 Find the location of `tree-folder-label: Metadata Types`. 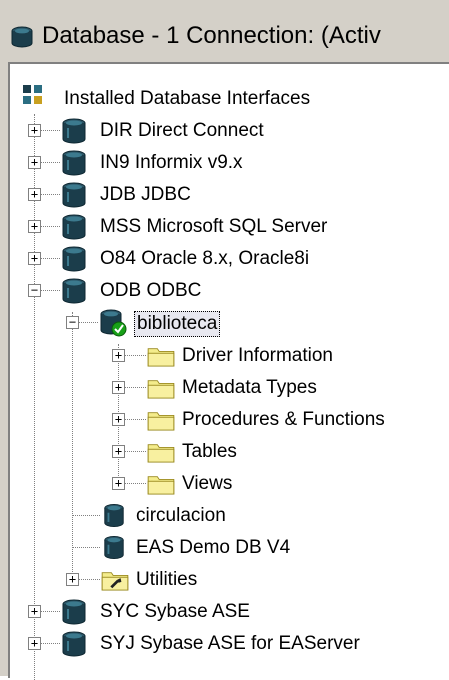

tree-folder-label: Metadata Types is located at coordinates (249, 387).